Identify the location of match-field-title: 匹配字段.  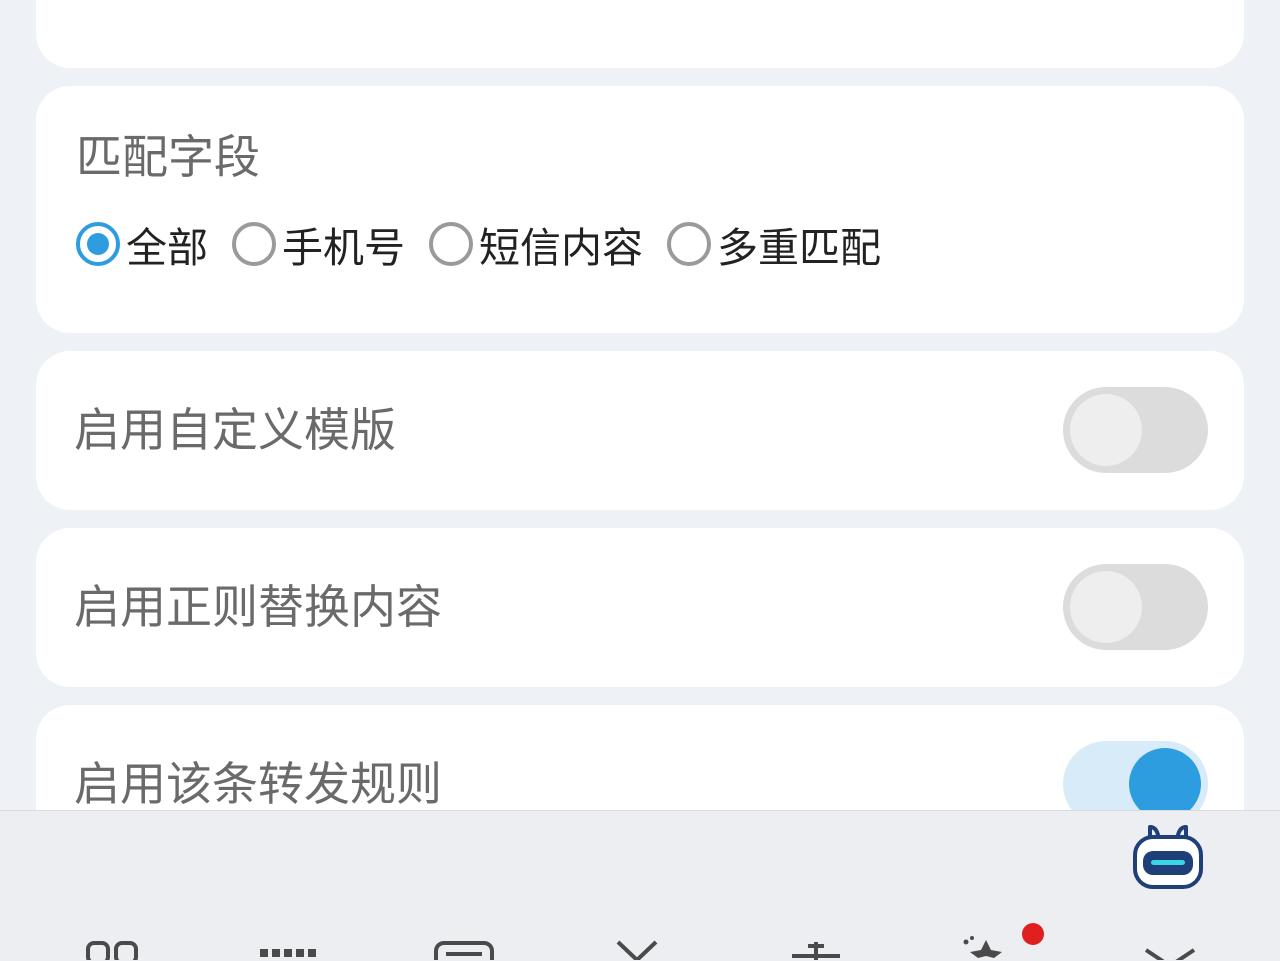
(168, 157).